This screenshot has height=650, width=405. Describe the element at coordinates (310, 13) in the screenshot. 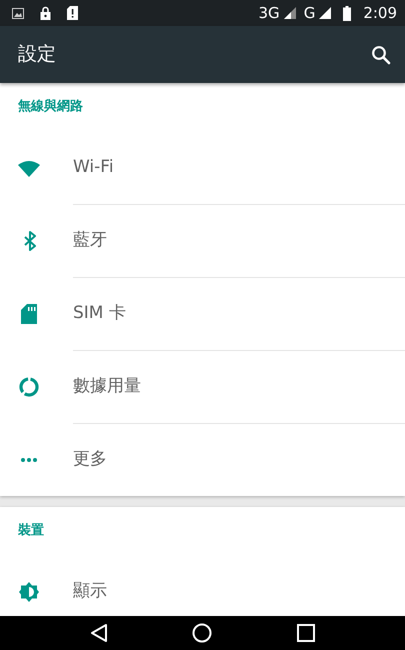

I see `network-label: G` at that location.